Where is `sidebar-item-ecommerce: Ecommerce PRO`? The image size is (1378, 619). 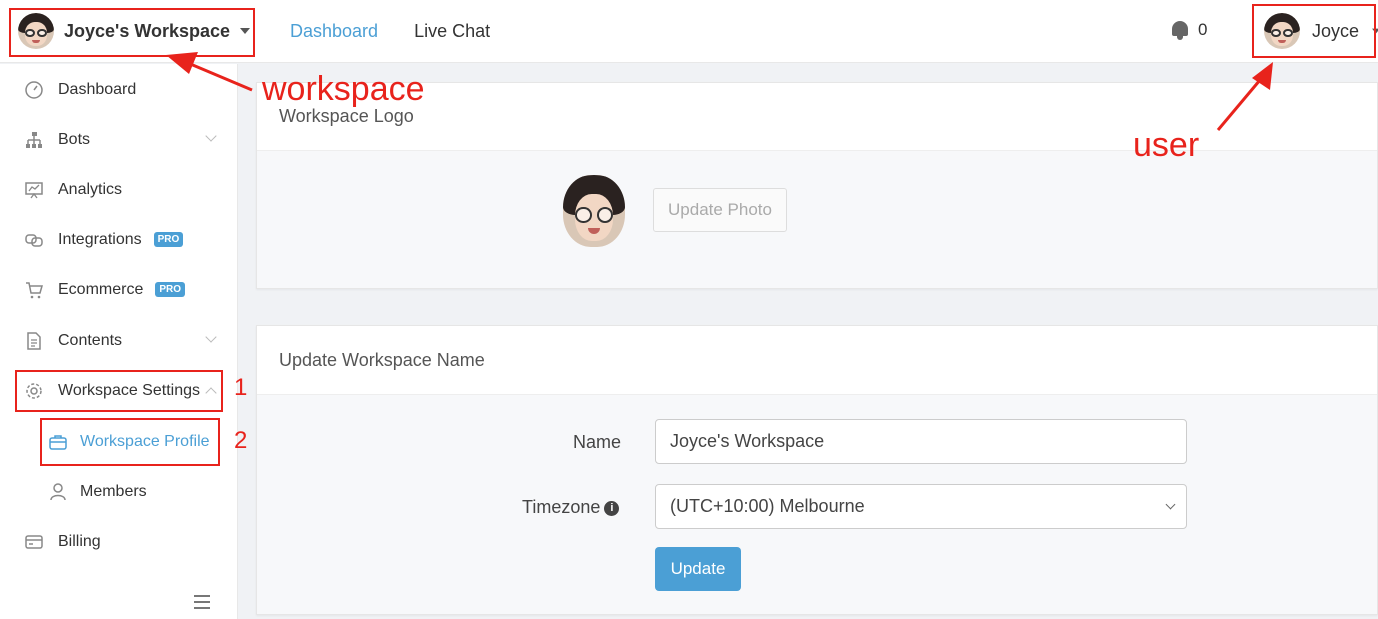 sidebar-item-ecommerce: Ecommerce PRO is located at coordinates (119, 290).